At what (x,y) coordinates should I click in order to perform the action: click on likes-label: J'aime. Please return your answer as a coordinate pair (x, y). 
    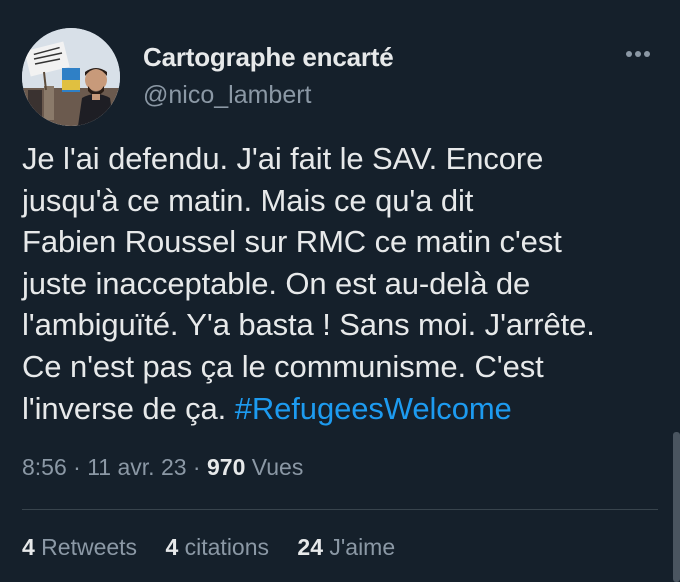
    Looking at the image, I should click on (359, 547).